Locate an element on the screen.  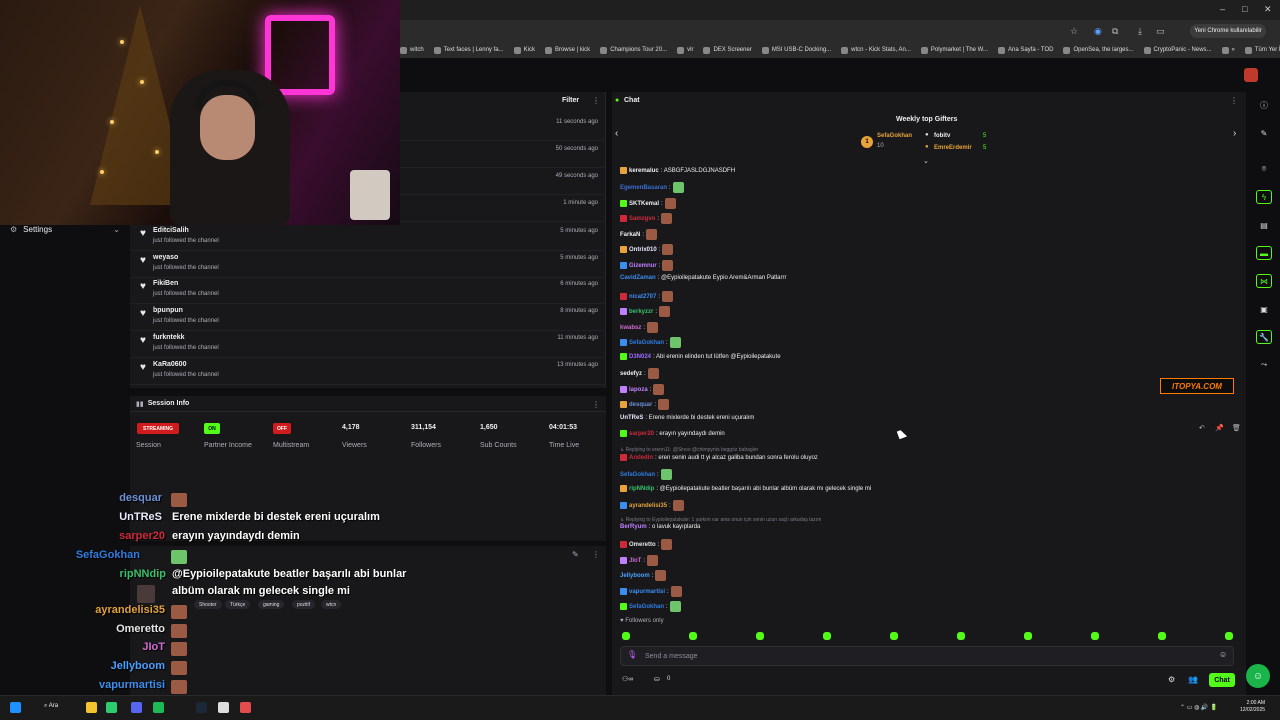
chat-username: sedefyz is located at coordinates (631, 374).